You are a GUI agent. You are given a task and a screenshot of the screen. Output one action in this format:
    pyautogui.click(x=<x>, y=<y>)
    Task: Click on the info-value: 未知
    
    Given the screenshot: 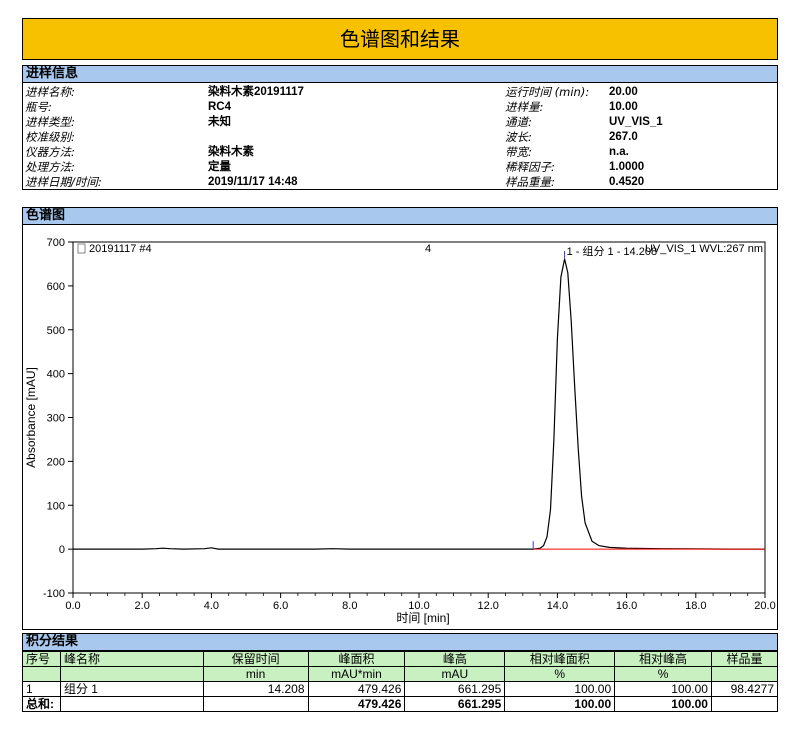 What is the action you would take?
    pyautogui.click(x=219, y=122)
    